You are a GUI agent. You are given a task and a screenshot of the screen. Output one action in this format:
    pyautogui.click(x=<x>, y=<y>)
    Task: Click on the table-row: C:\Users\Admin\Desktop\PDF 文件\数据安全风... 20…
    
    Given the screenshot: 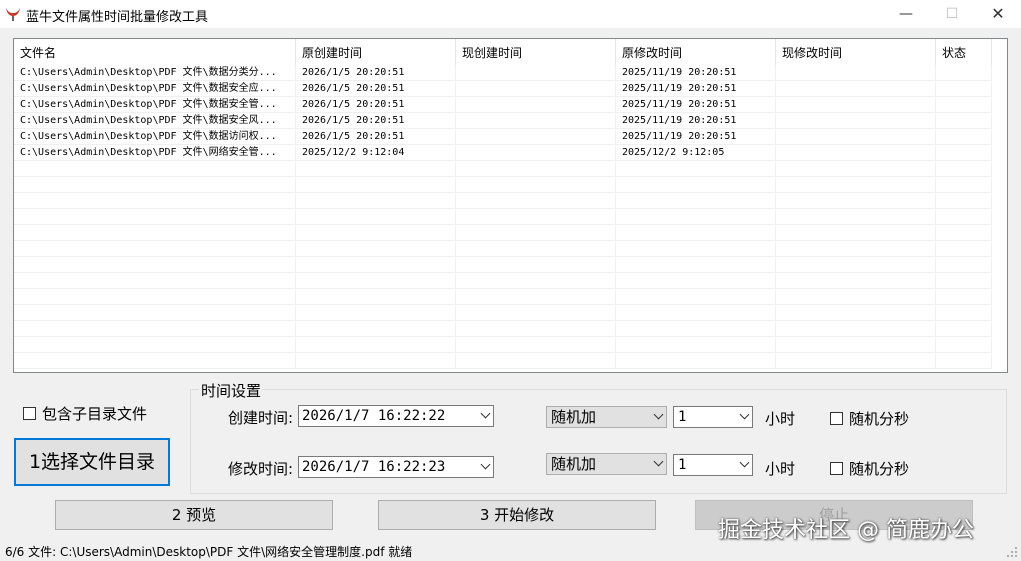 What is the action you would take?
    pyautogui.click(x=503, y=121)
    